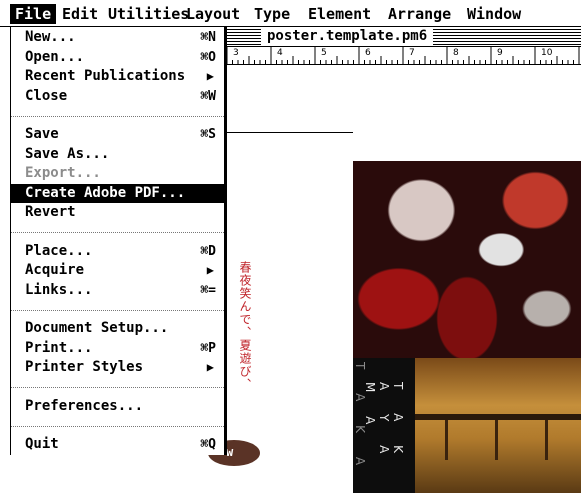 Image resolution: width=581 pixels, height=493 pixels. I want to click on document-title-bar: poster.template.pm6, so click(403, 37).